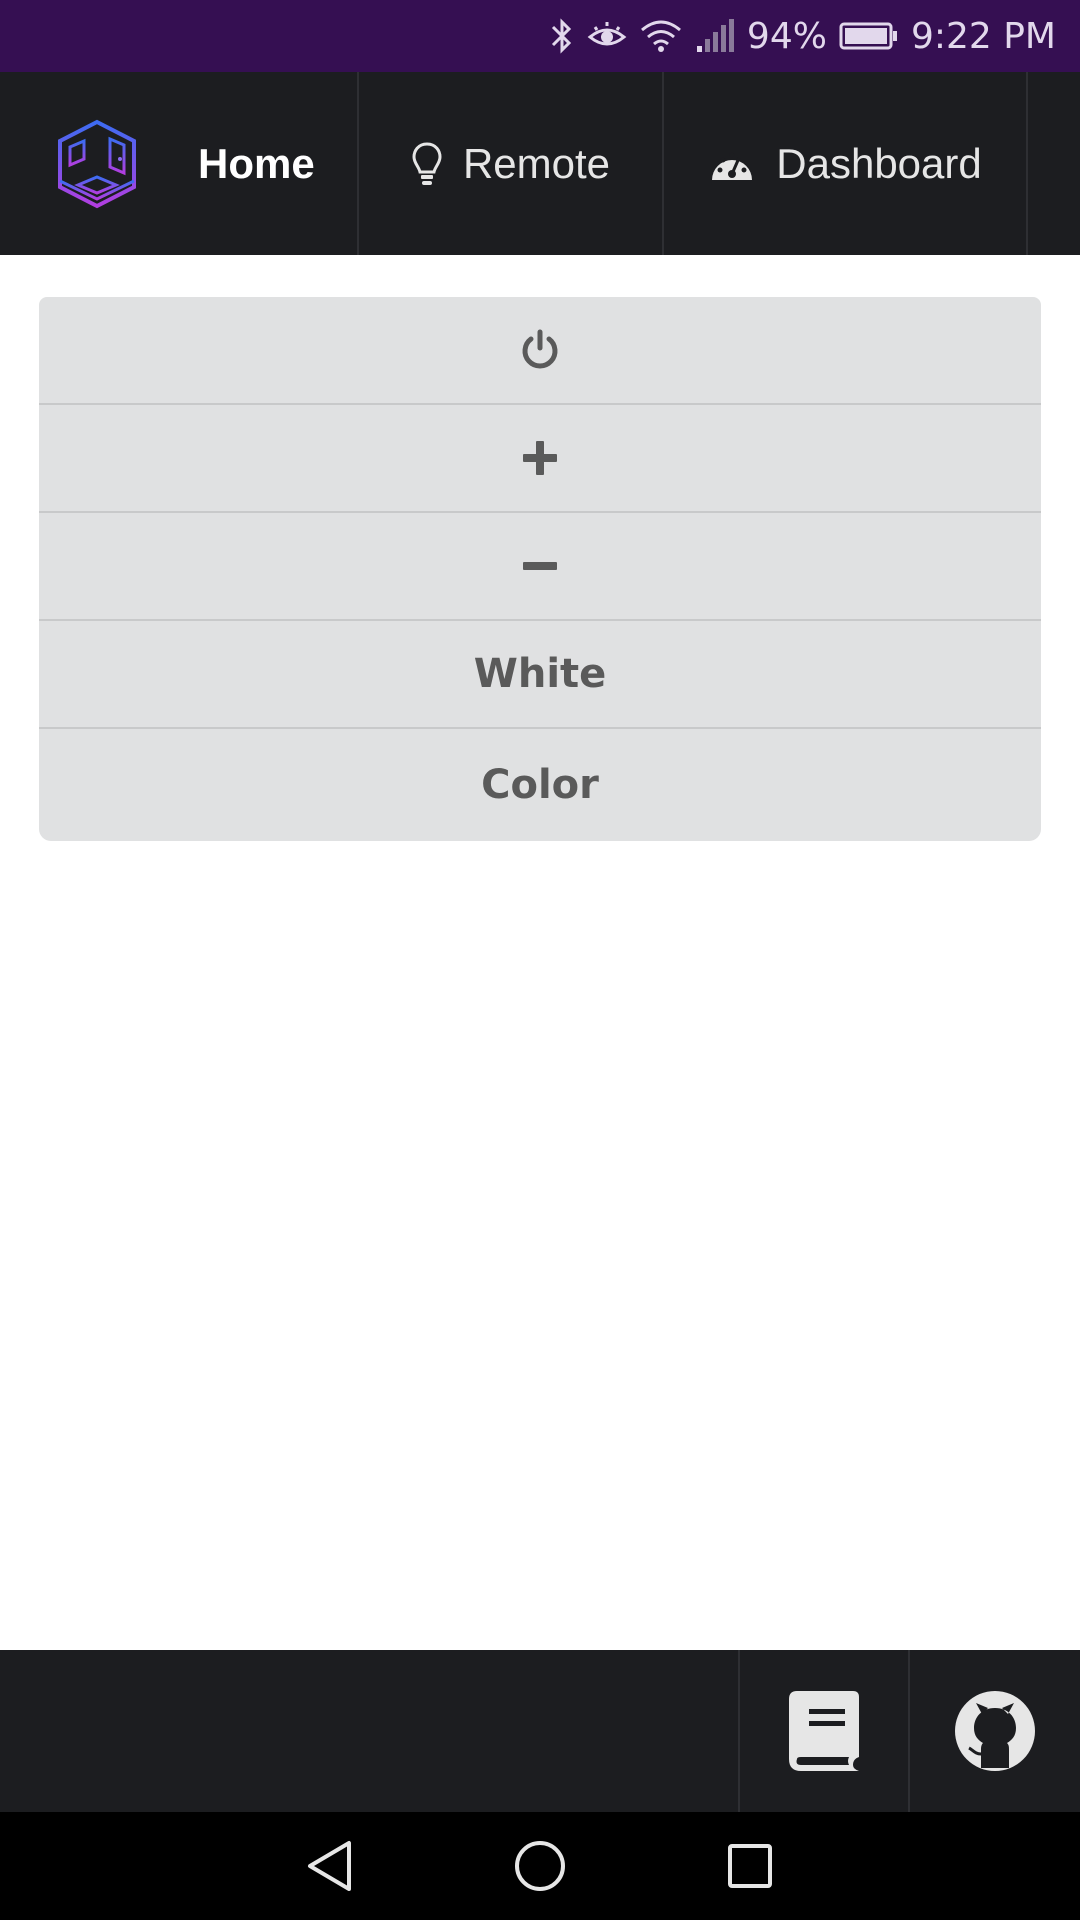 This screenshot has width=1080, height=1920. I want to click on footer, so click(540, 1731).